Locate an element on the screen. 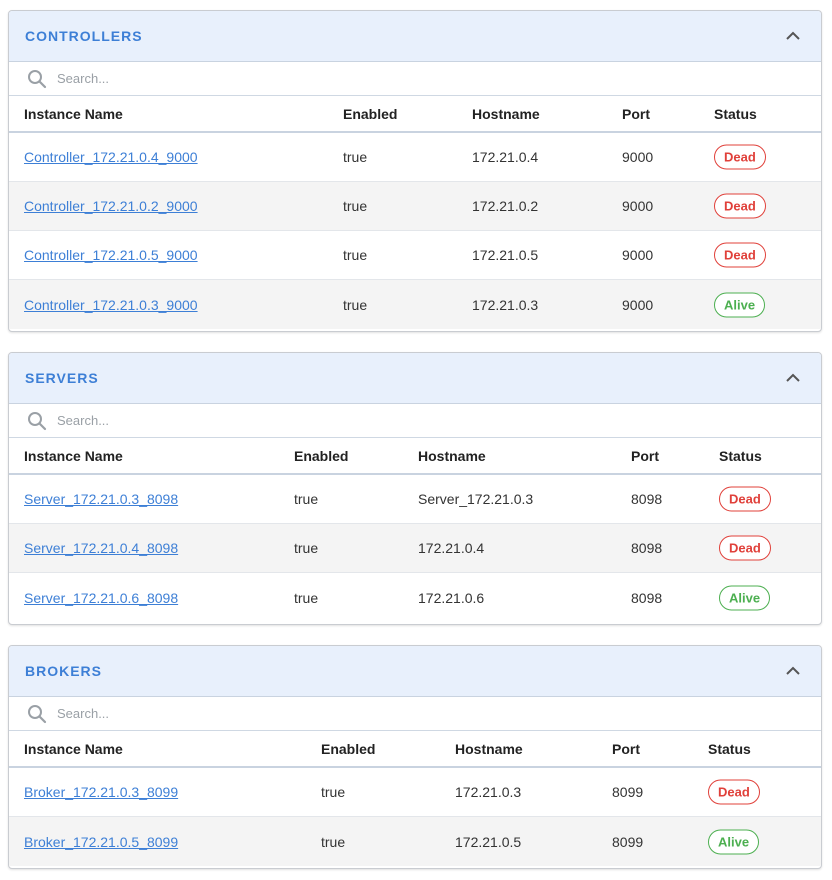  instance-link: Broker_172.21.0.5_8099 is located at coordinates (101, 842).